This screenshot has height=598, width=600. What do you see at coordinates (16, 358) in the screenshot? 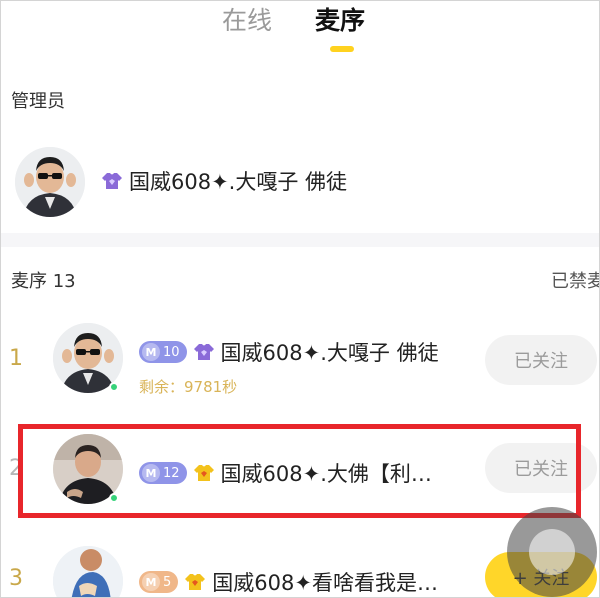
I see `rank-number: 1` at bounding box center [16, 358].